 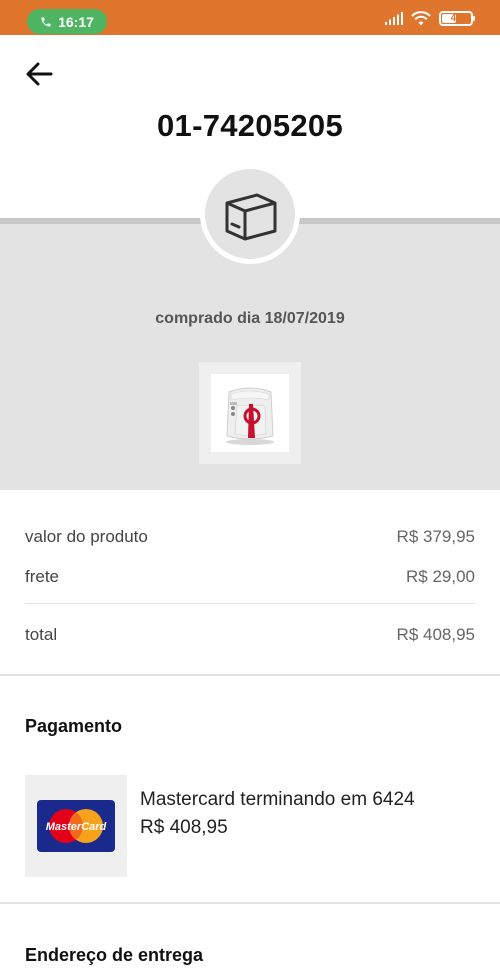 I want to click on delivery-section-title: Endereço de entrega, so click(x=114, y=955).